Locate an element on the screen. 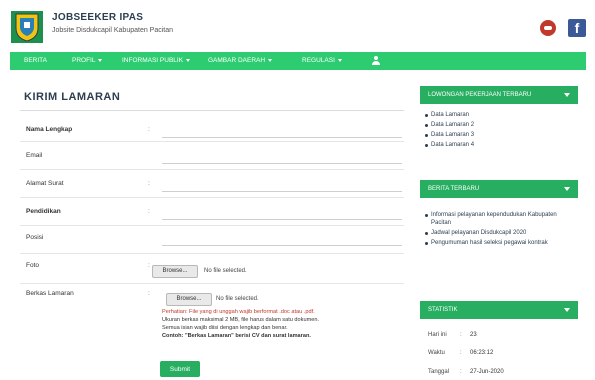 The height and width of the screenshot is (380, 595). widget-header-statistik: STATISTIK is located at coordinates (499, 310).